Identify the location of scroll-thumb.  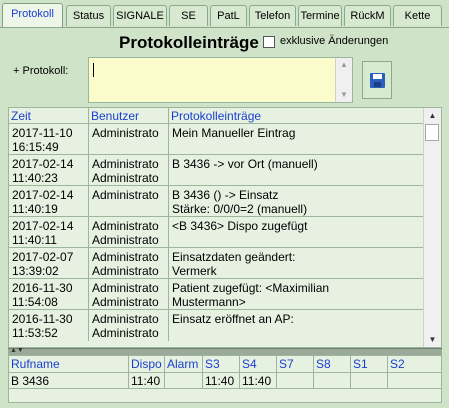
(432, 132).